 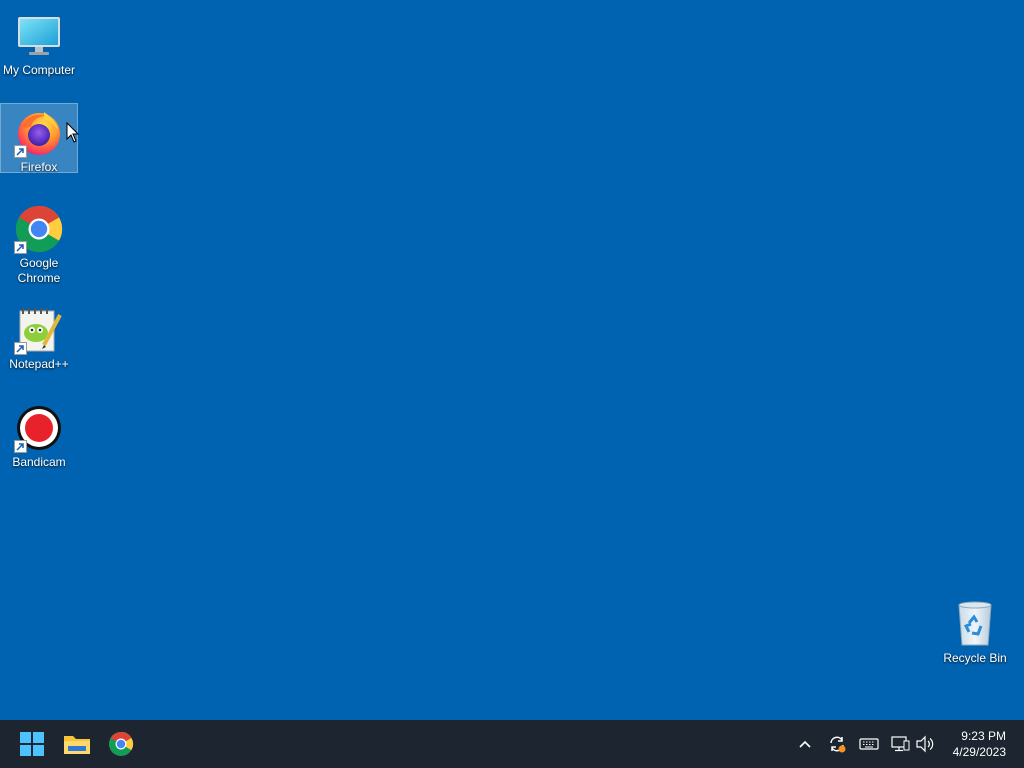 I want to click on firefox-icon, so click(x=39, y=133).